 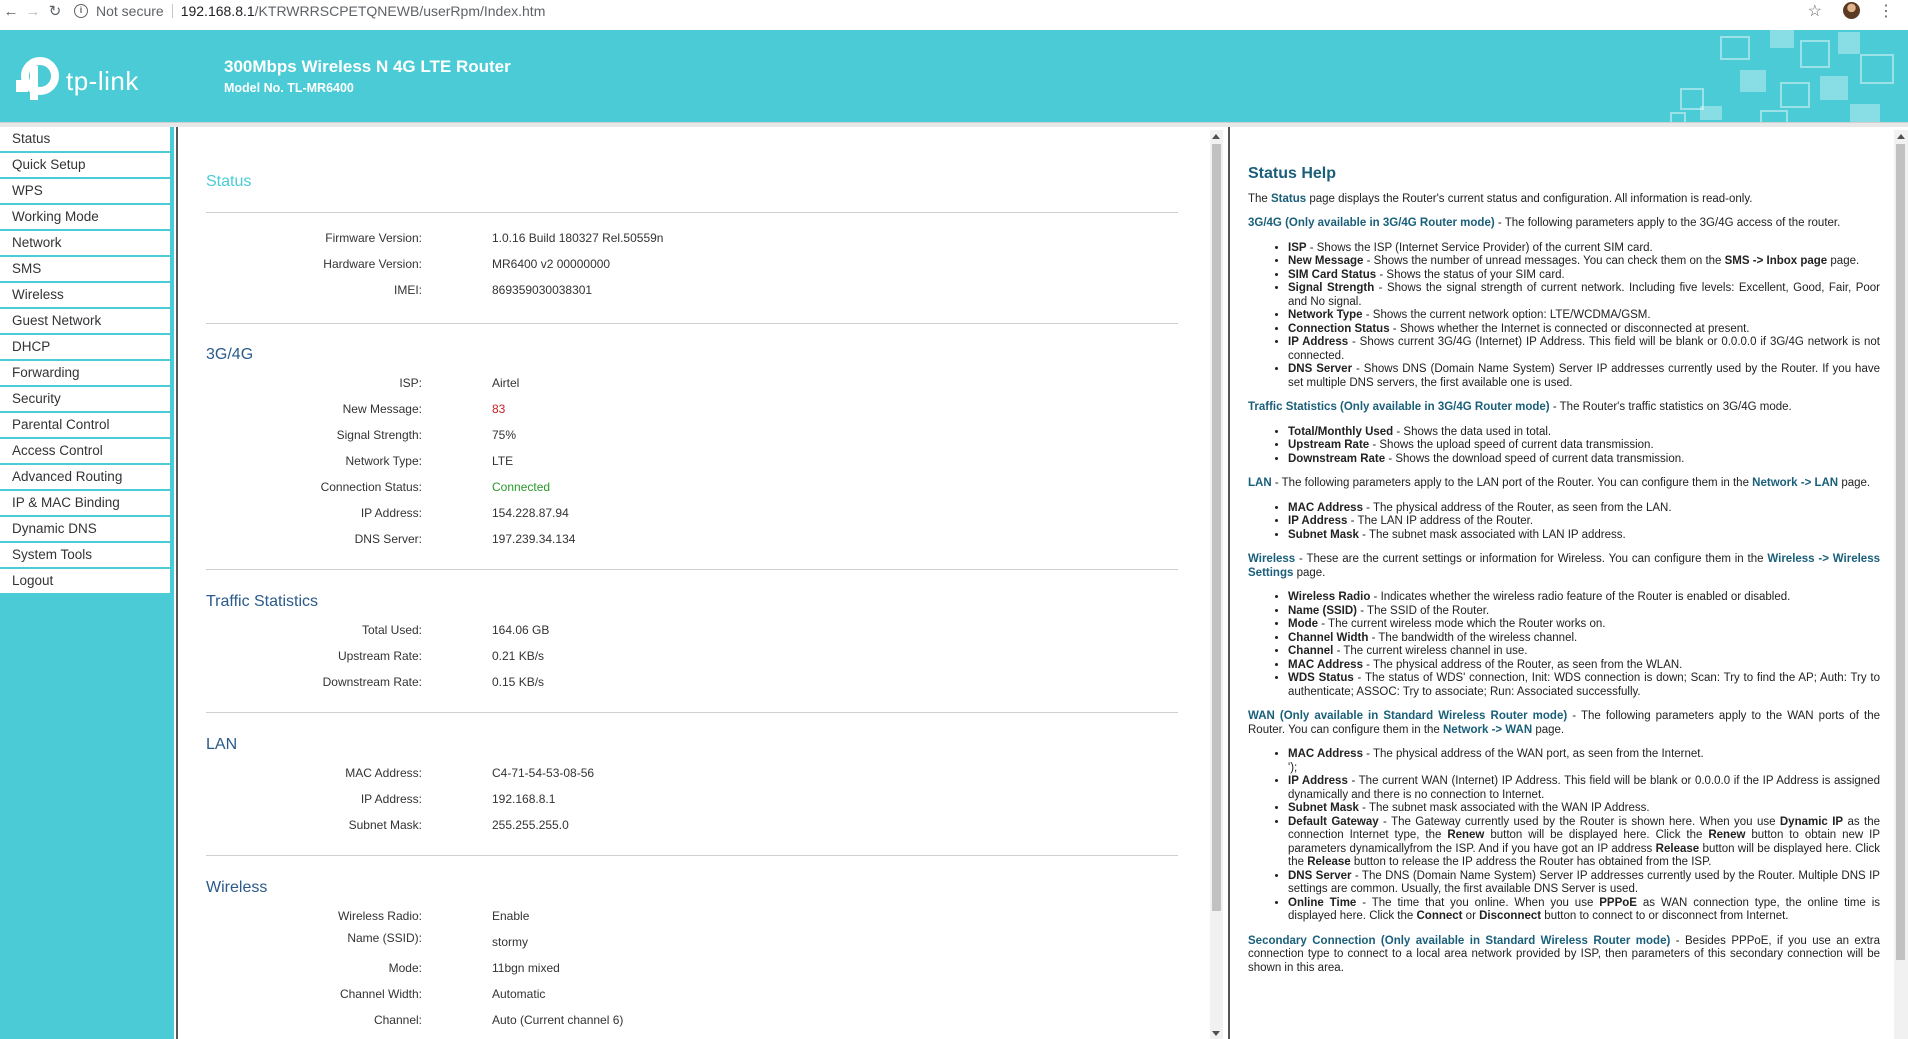 What do you see at coordinates (558, 1020) in the screenshot?
I see `channel-value: Auto (Current channel 6)` at bounding box center [558, 1020].